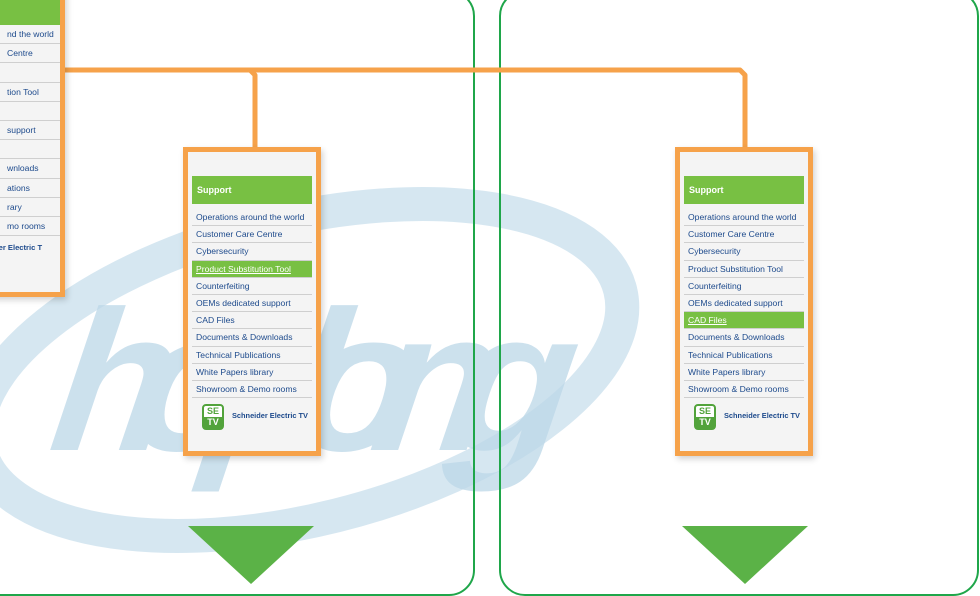  Describe the element at coordinates (404, 108) in the screenshot. I see `connector-lines` at that location.